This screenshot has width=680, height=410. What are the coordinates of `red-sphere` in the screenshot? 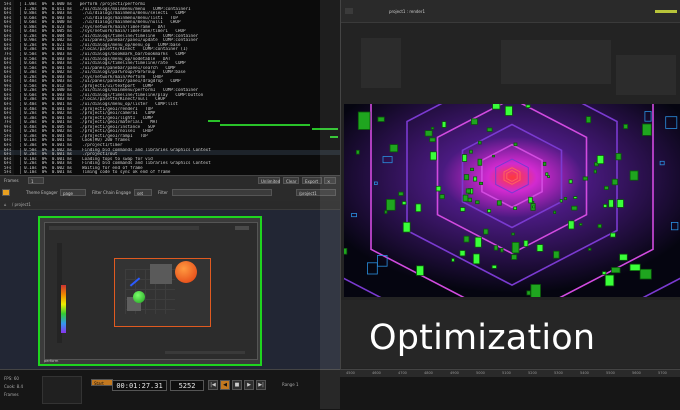 It's located at (186, 272).